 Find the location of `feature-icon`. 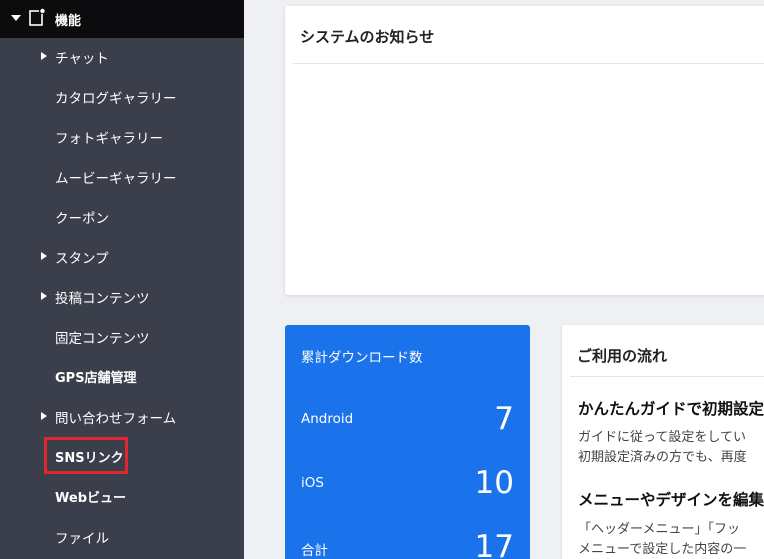

feature-icon is located at coordinates (37, 17).